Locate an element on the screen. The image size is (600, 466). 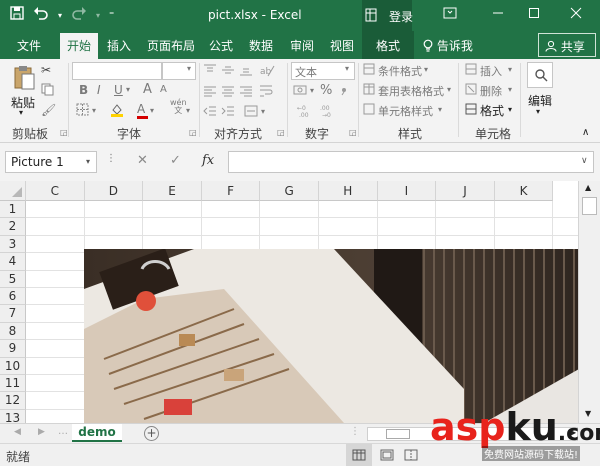
prev-sheet-icon: ◀ is located at coordinates (17, 432).